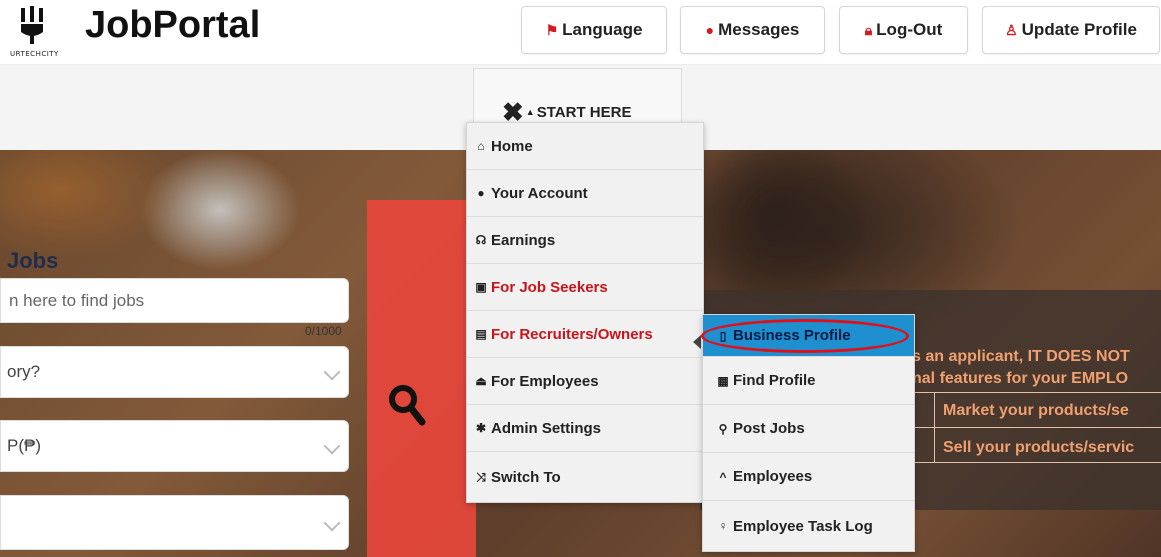  What do you see at coordinates (723, 380) in the screenshot?
I see `grid-icon: ▦` at bounding box center [723, 380].